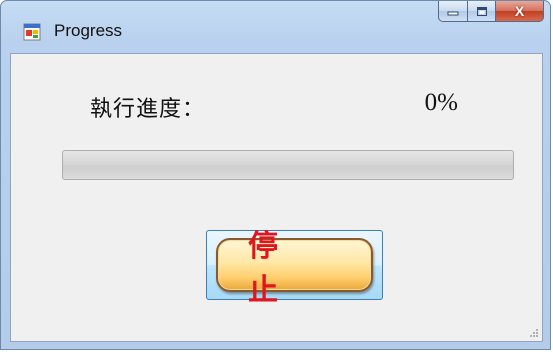 This screenshot has height=352, width=553. I want to click on title-bar: Progress X, so click(275, 24).